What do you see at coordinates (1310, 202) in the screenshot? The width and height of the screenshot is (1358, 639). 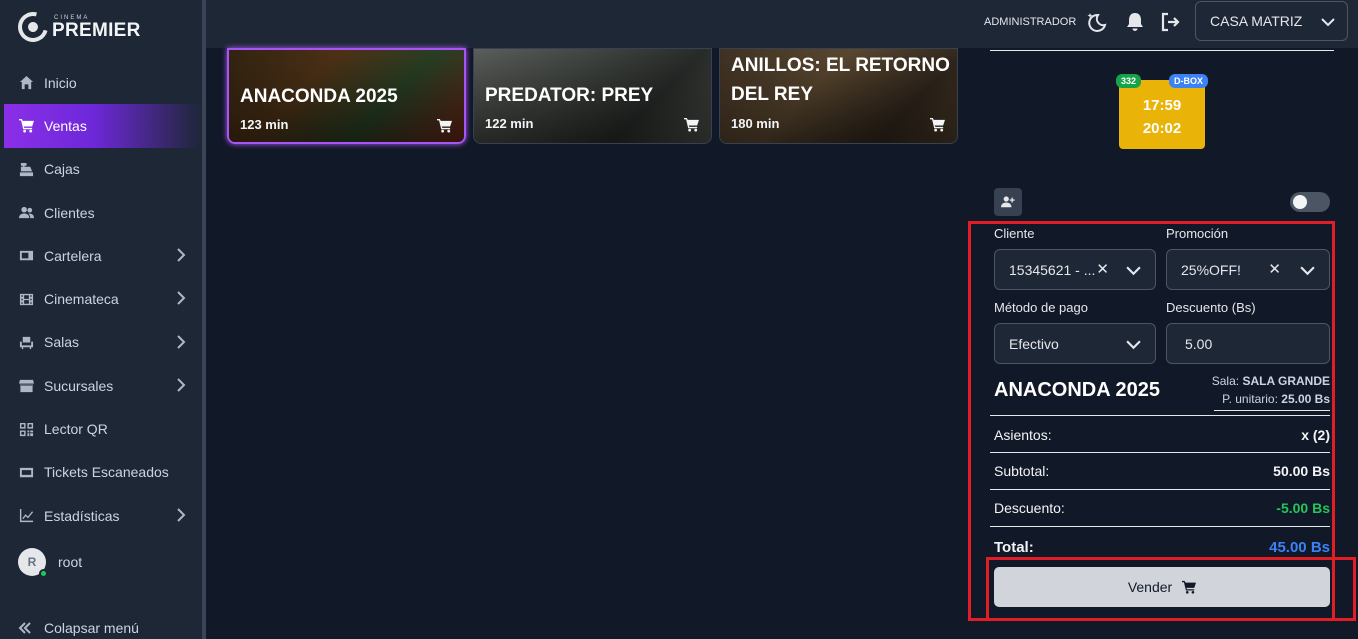 I see `toggle-switch` at bounding box center [1310, 202].